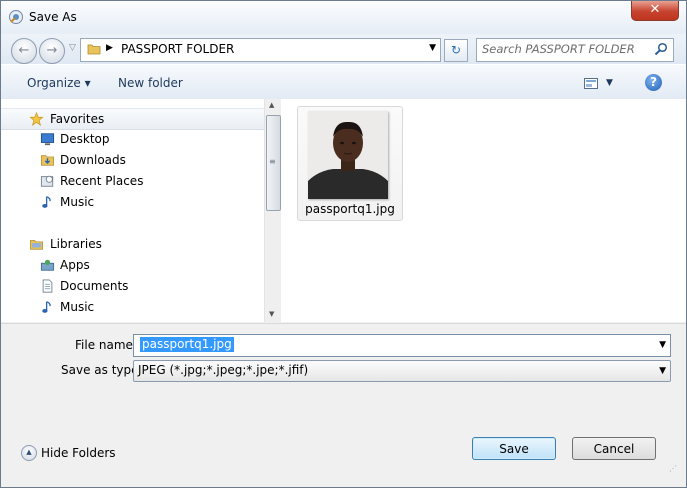 This screenshot has height=488, width=687. What do you see at coordinates (432, 48) in the screenshot?
I see `address-dropdown-icon: ▼` at bounding box center [432, 48].